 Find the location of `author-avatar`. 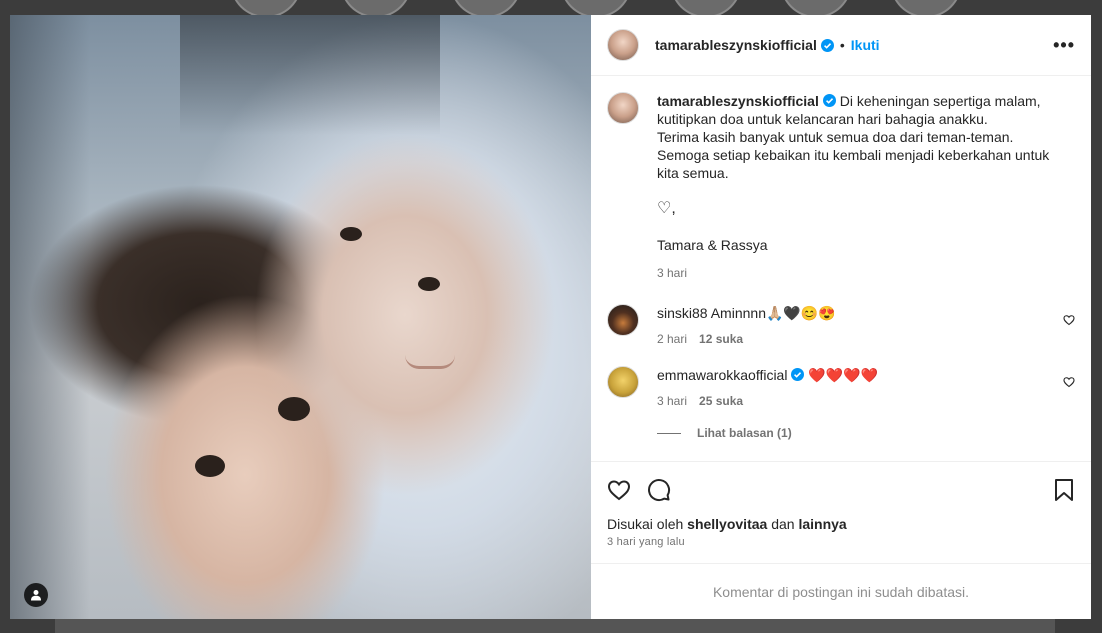

author-avatar is located at coordinates (623, 45).